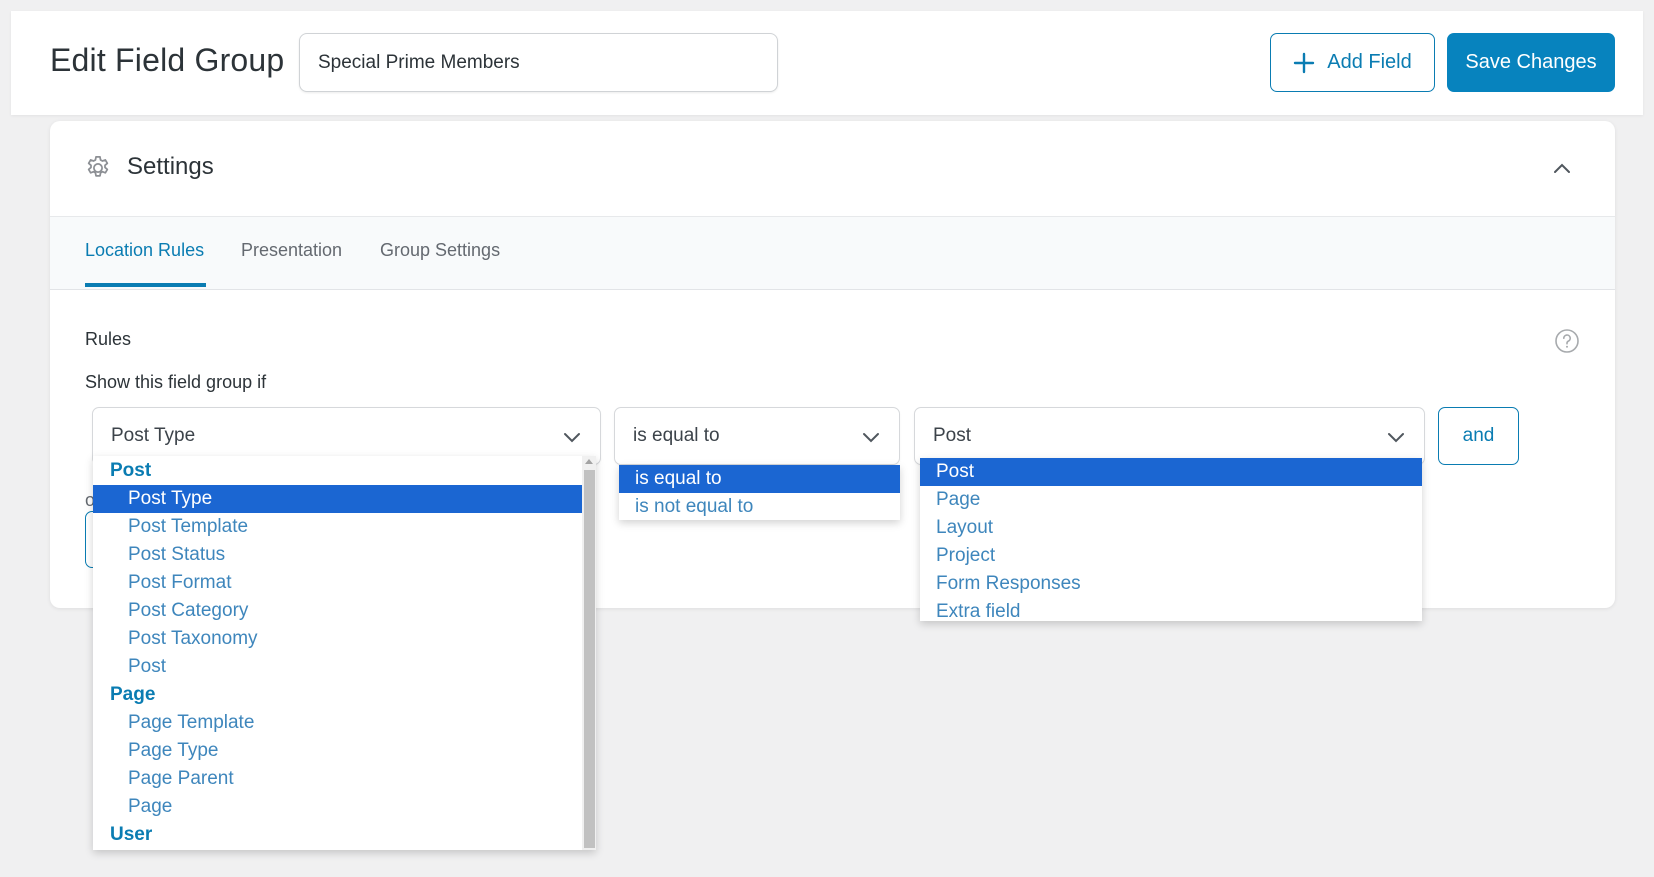  I want to click on scrollbar-thumb, so click(589, 659).